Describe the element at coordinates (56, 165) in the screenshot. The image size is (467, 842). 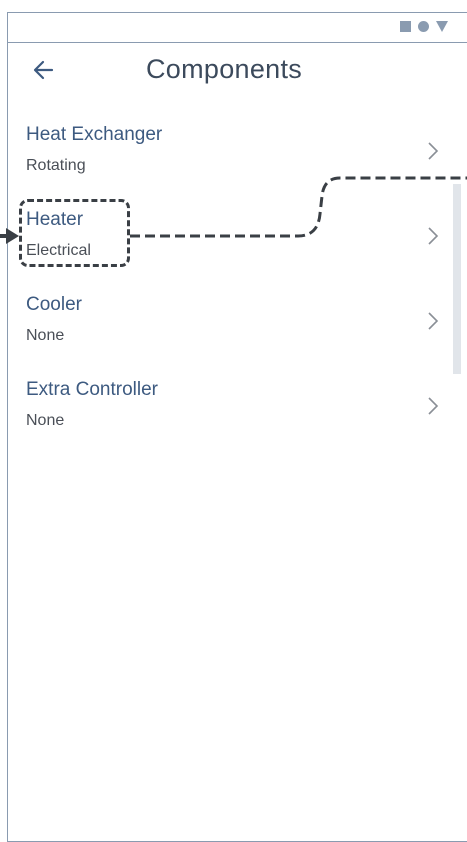
I see `item-subtitle: Rotating` at that location.